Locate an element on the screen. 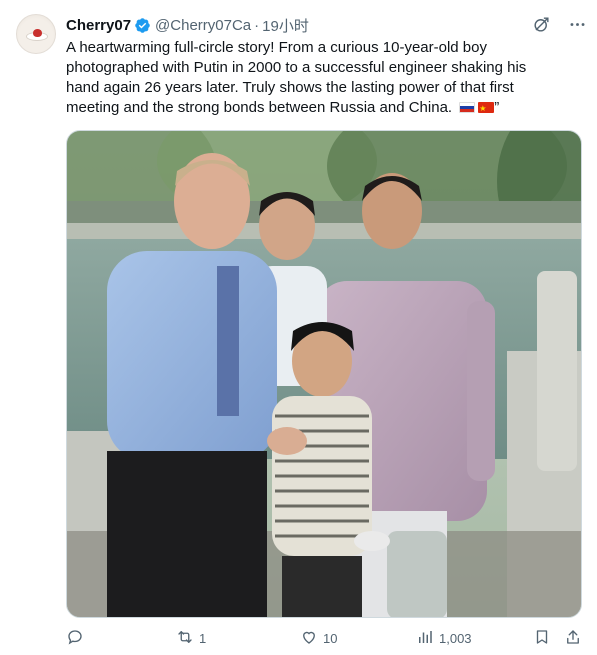  share-button is located at coordinates (573, 638).